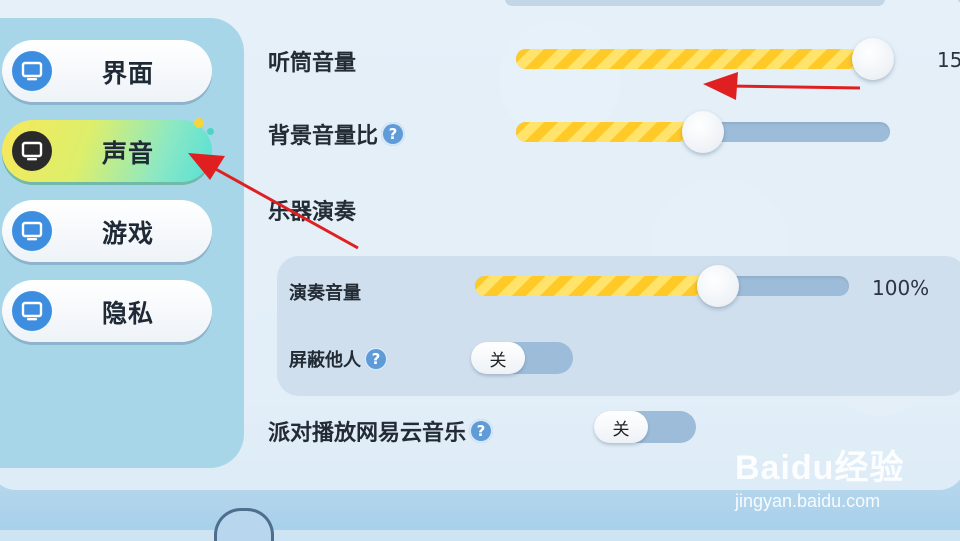 The image size is (960, 541). What do you see at coordinates (948, 60) in the screenshot?
I see `earpiece-volume-value: 150` at bounding box center [948, 60].